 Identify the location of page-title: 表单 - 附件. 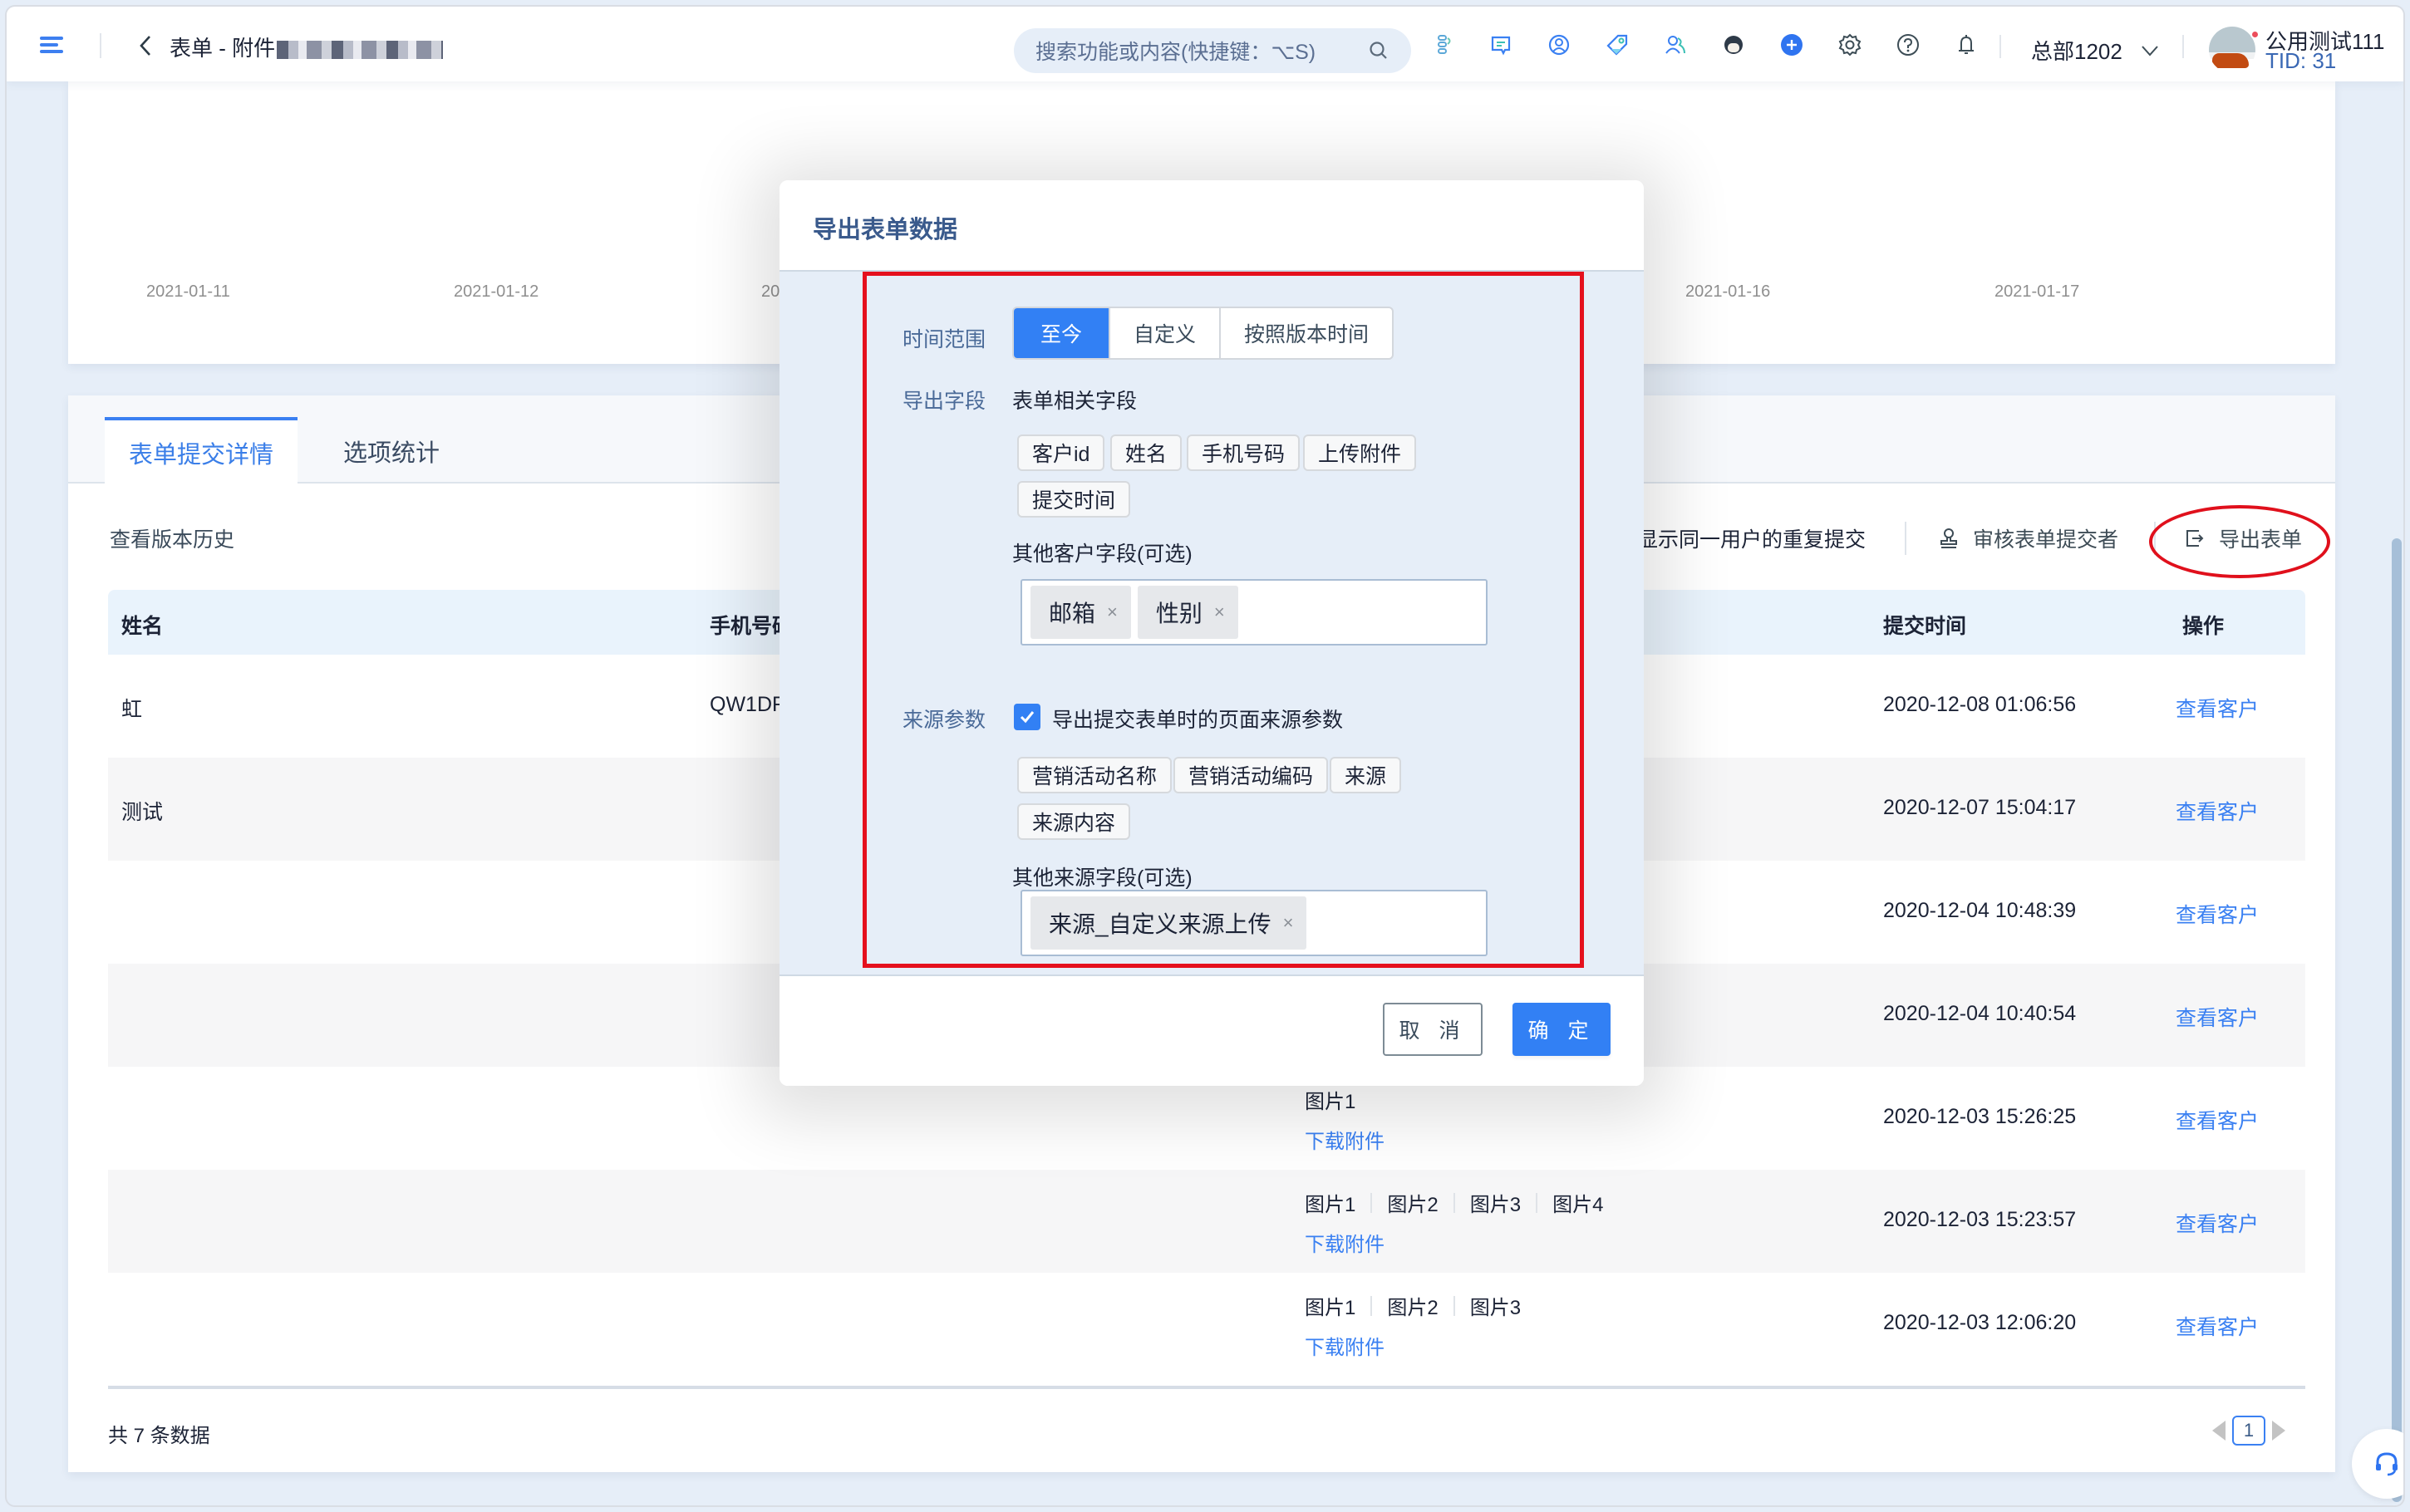
(307, 47).